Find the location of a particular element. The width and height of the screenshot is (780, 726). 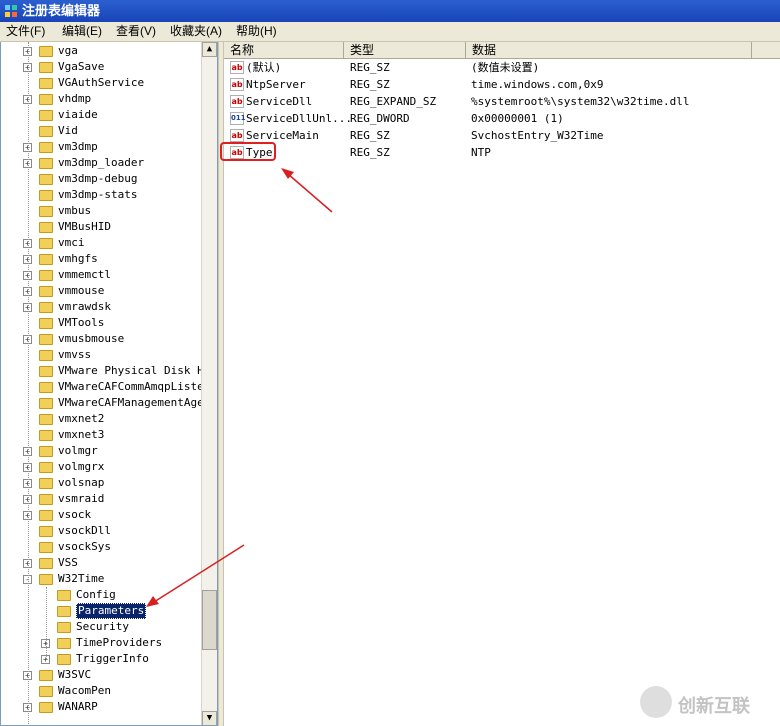

tree-item-label: vmmouse is located at coordinates (81, 290).